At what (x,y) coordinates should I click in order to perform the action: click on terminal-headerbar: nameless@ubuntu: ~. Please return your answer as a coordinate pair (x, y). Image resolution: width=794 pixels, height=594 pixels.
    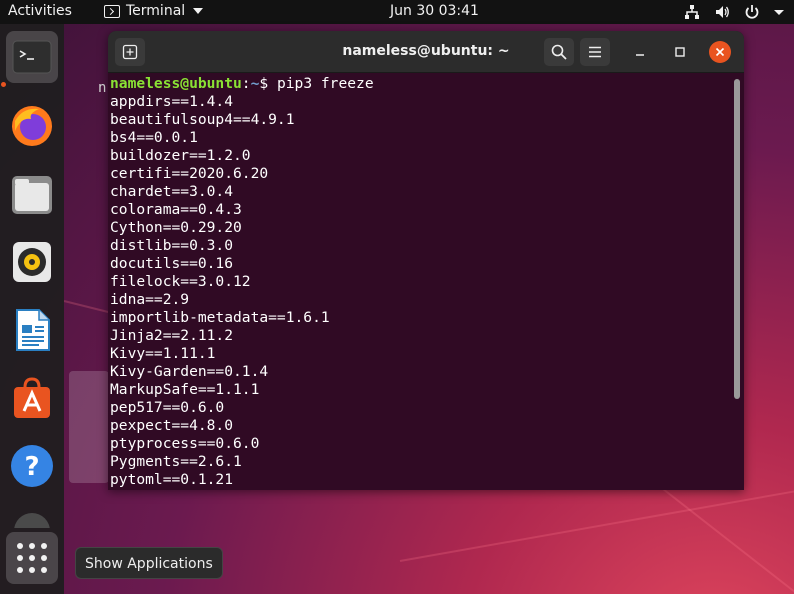
    Looking at the image, I should click on (426, 52).